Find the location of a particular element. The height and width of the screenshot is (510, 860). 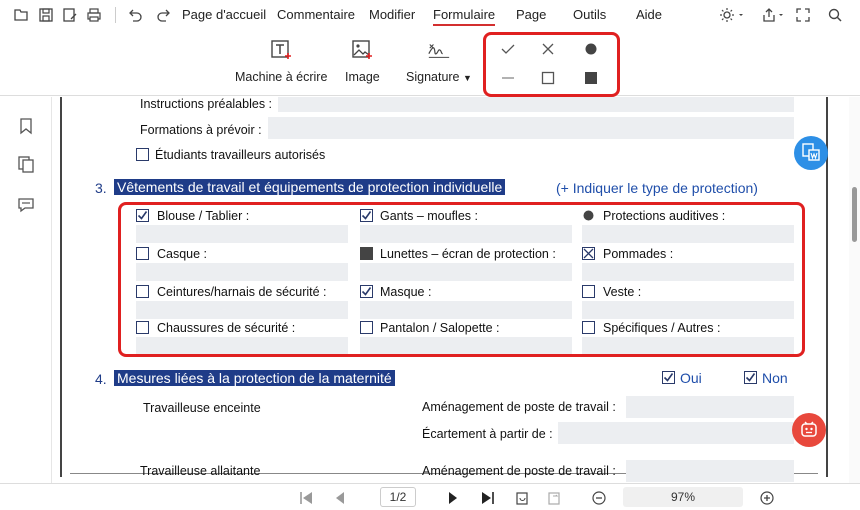

menu-edit: Modifier is located at coordinates (392, 14).